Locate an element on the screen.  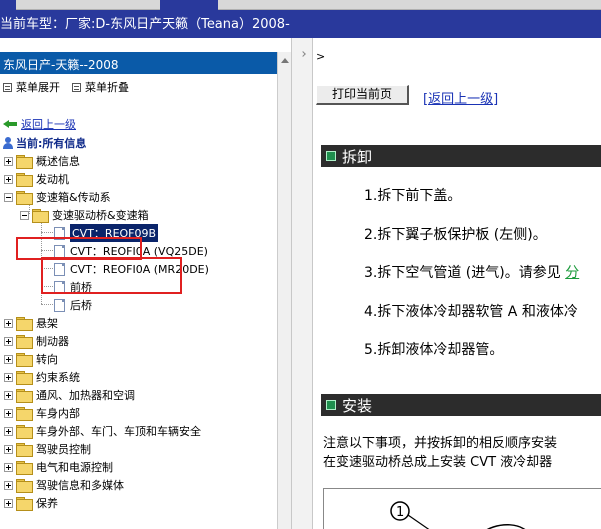
install-note: 注意以下事项，并按拆卸的相反顺序安装 is located at coordinates (440, 443).